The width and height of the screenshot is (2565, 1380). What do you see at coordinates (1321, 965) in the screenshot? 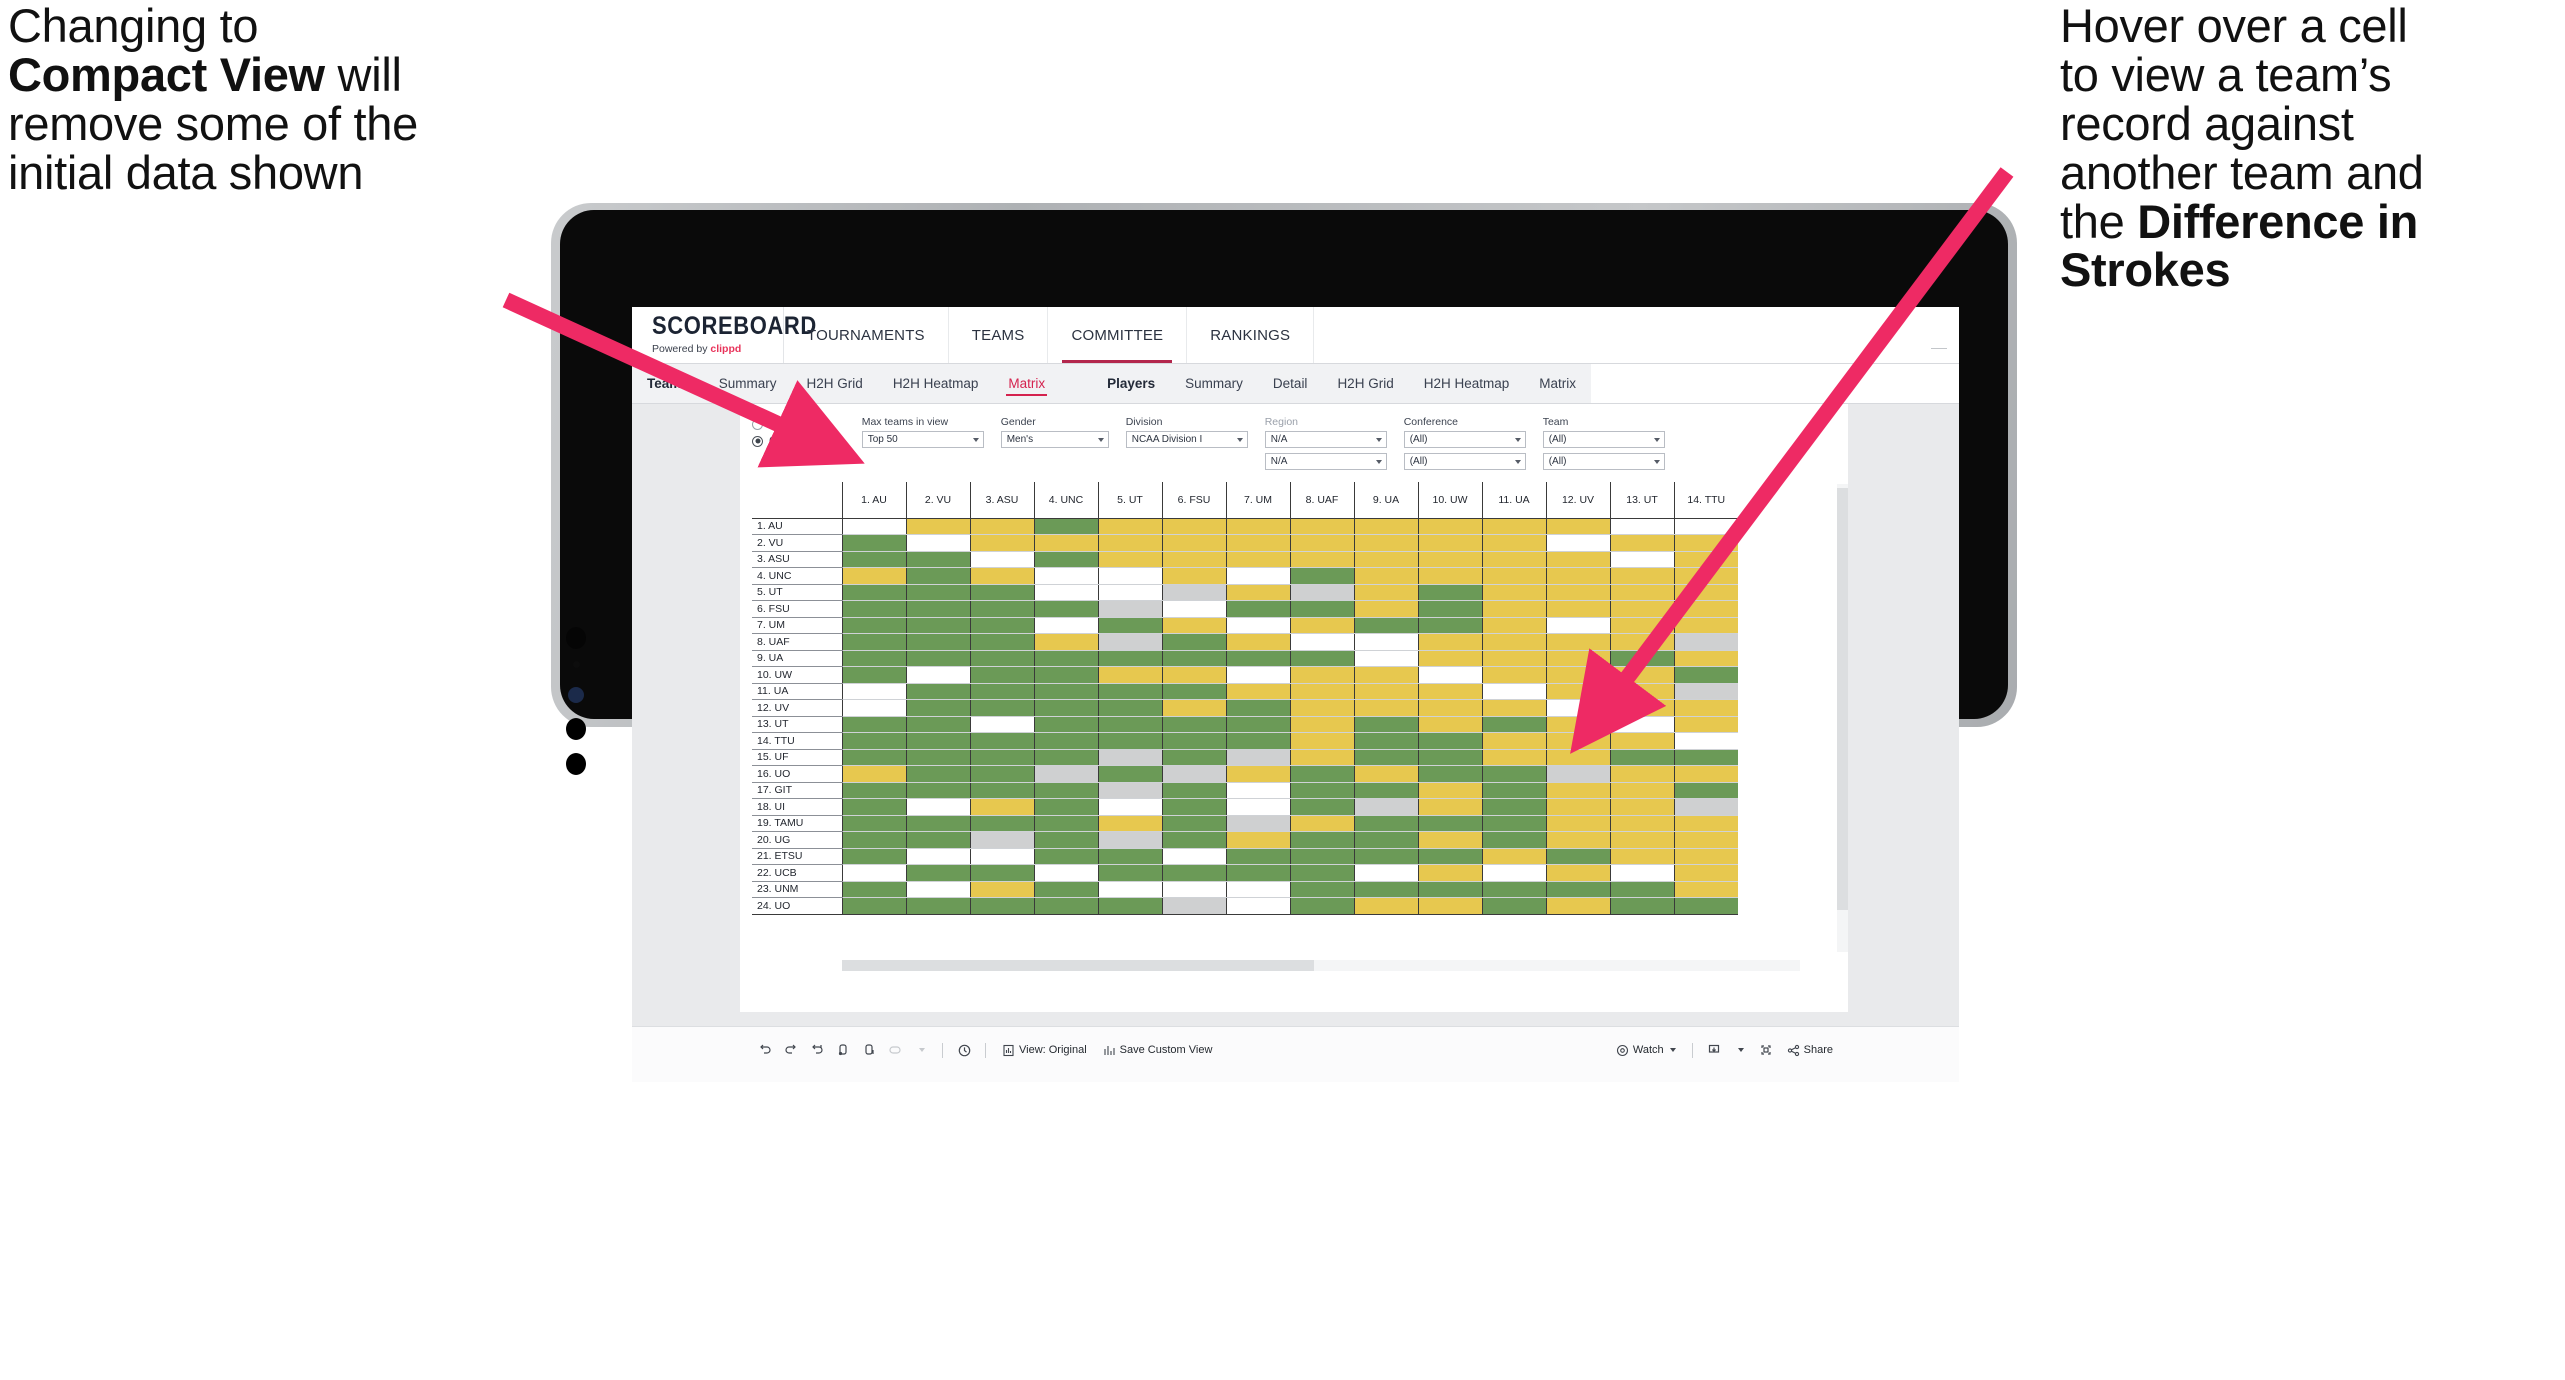
I see `horizontal-scrollbar` at bounding box center [1321, 965].